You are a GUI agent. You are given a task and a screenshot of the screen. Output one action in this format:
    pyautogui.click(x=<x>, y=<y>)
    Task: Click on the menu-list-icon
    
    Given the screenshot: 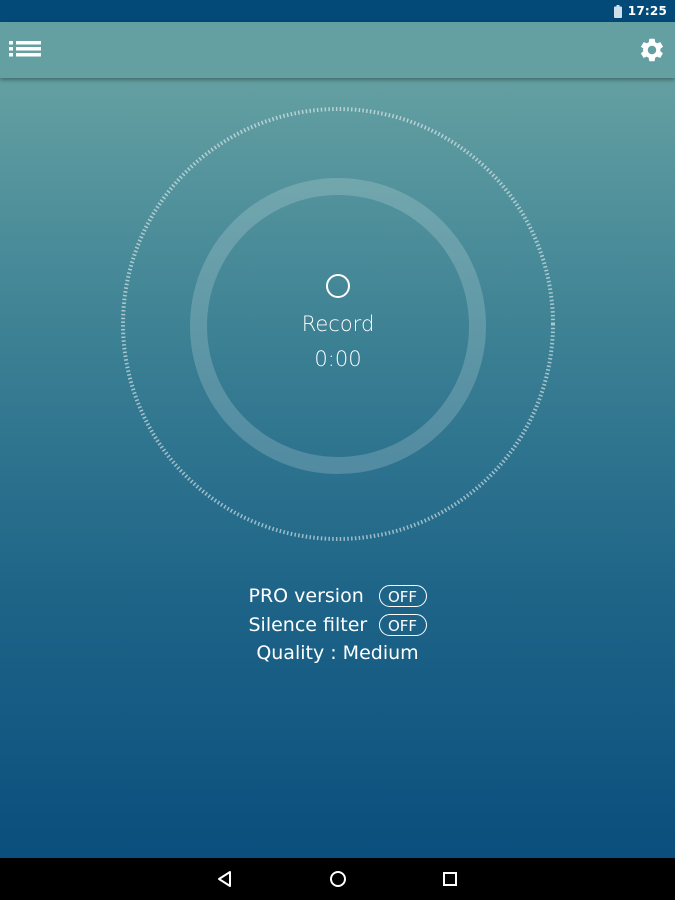 What is the action you would take?
    pyautogui.click(x=25, y=50)
    